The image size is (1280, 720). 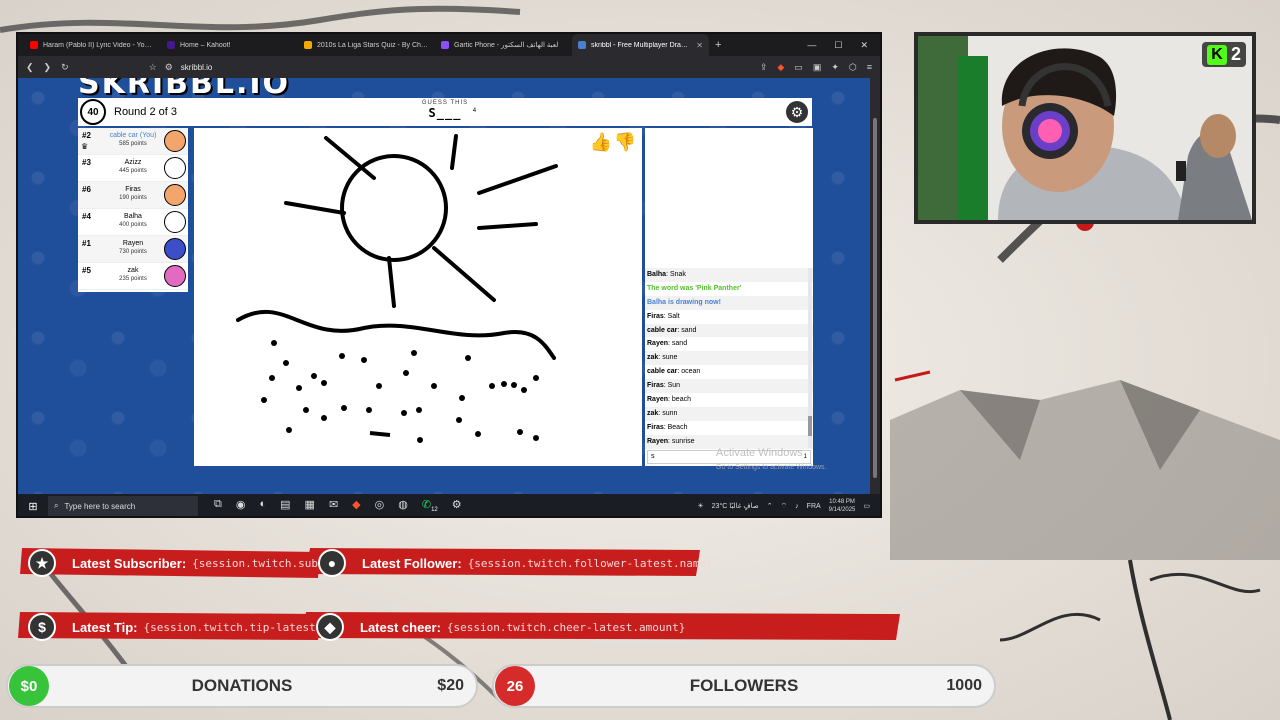 I want to click on url-text: skribbl.io, so click(x=196, y=67).